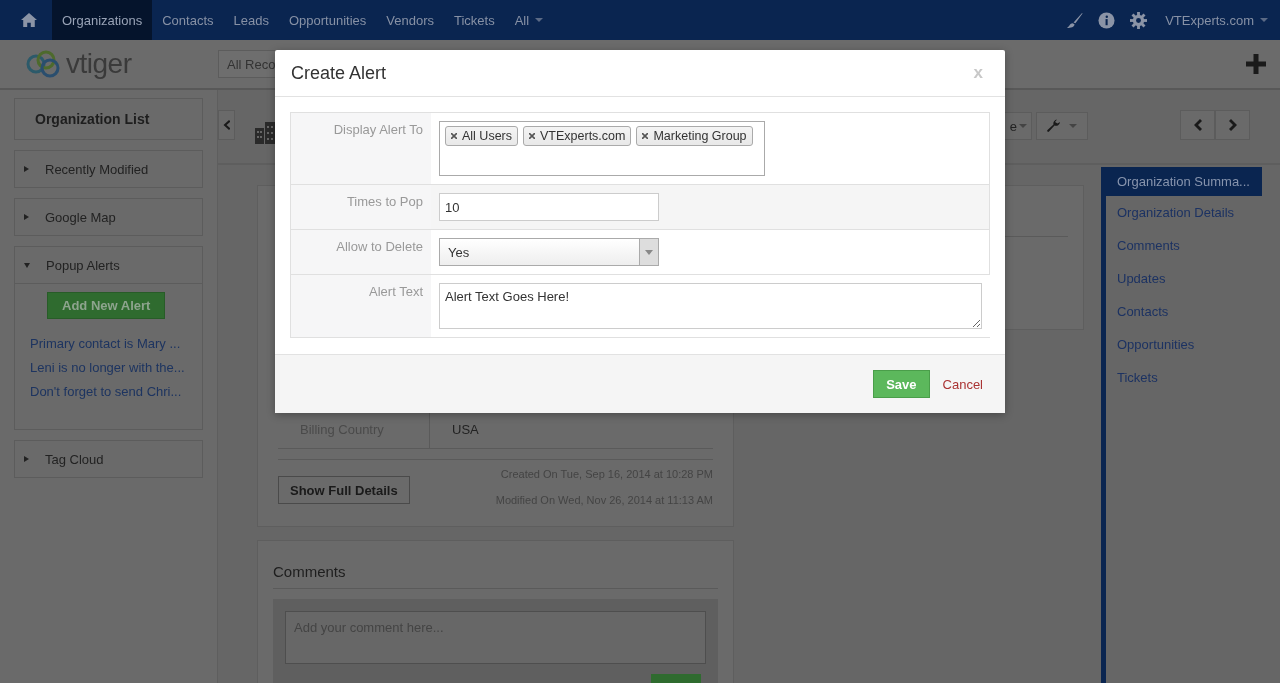 This screenshot has height=683, width=1280. What do you see at coordinates (102, 20) in the screenshot?
I see `nav-tab: Organizations` at bounding box center [102, 20].